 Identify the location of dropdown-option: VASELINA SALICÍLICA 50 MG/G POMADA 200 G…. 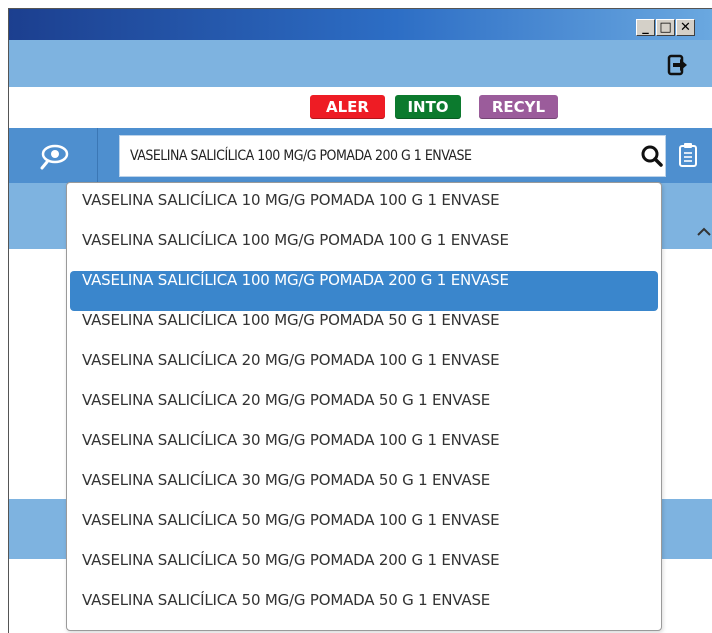
(364, 571).